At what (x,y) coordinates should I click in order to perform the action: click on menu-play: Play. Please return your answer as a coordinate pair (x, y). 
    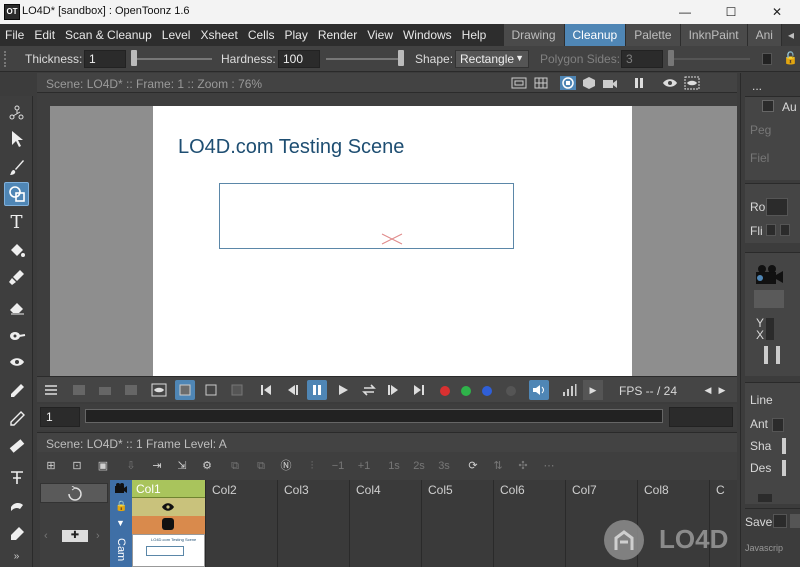
    Looking at the image, I should click on (295, 35).